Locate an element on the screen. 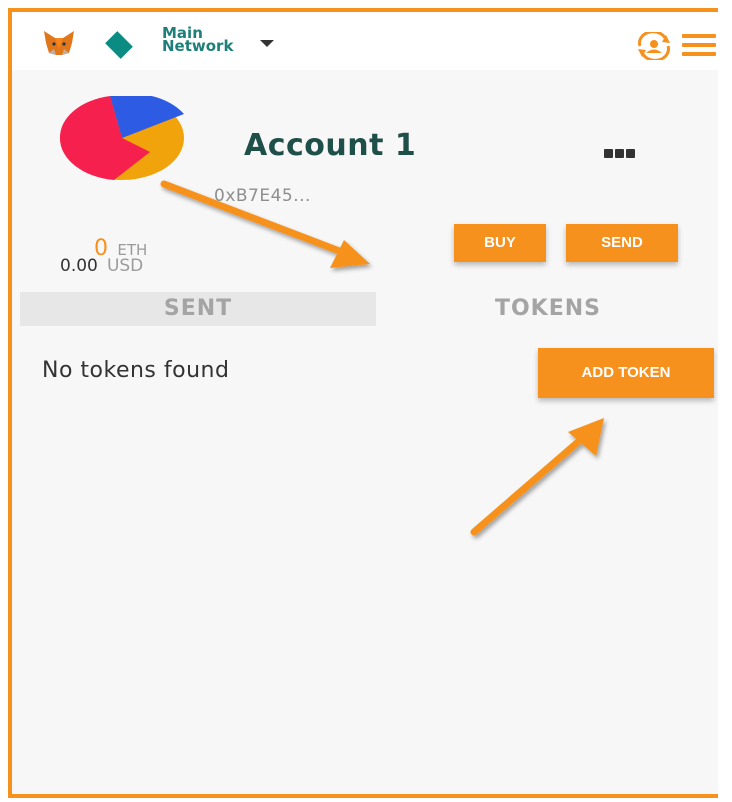  usd-value: 0.00 is located at coordinates (79, 266).